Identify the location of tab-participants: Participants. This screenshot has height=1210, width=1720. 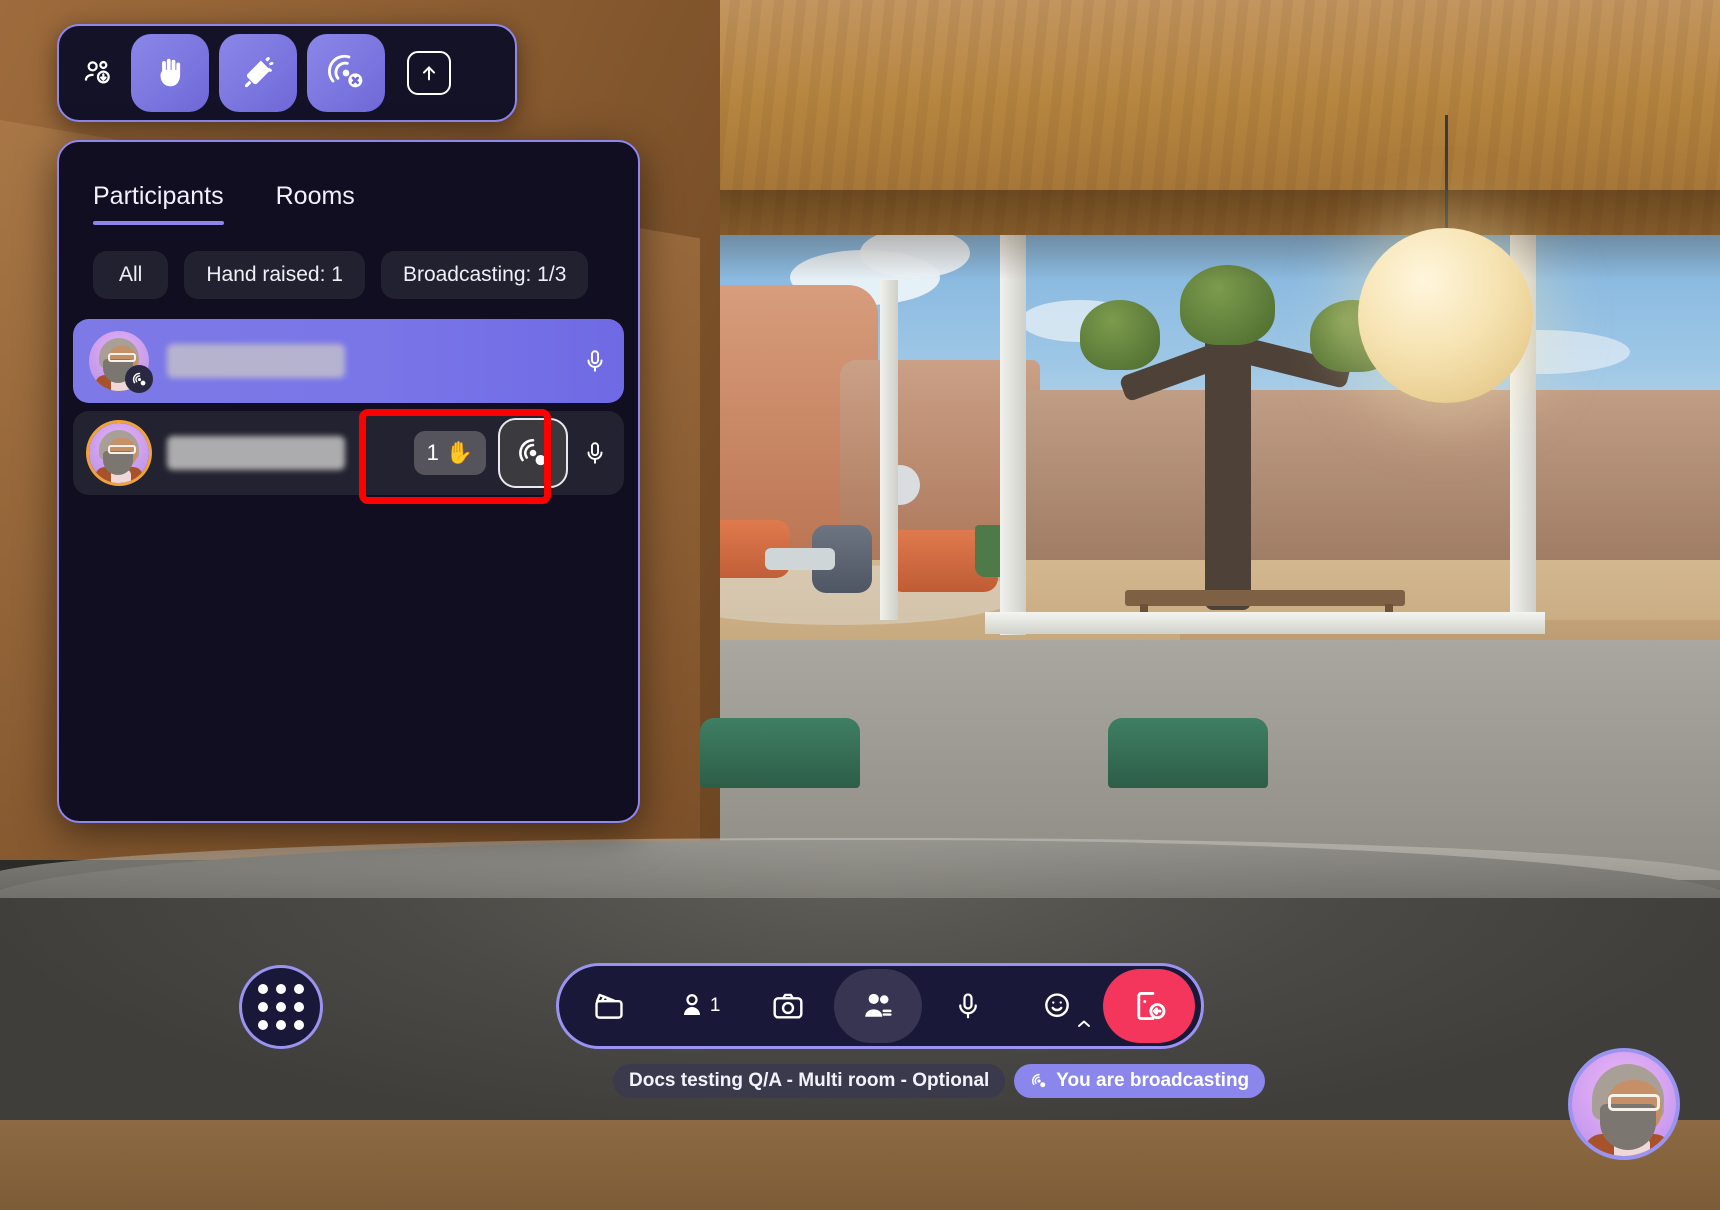
(158, 203).